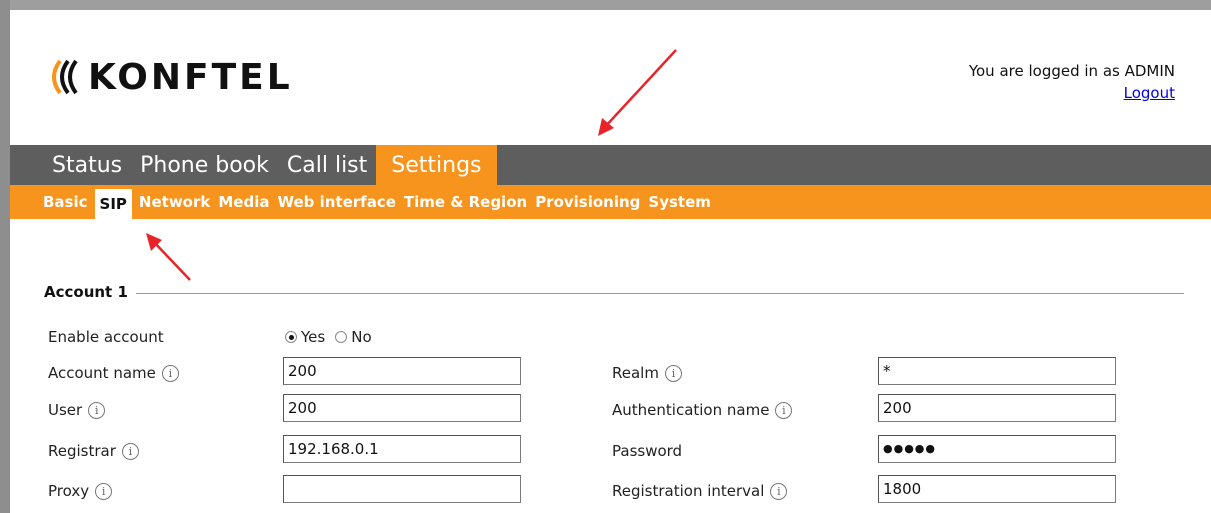 This screenshot has width=1211, height=513. I want to click on enable-account-text: Enable account, so click(106, 337).